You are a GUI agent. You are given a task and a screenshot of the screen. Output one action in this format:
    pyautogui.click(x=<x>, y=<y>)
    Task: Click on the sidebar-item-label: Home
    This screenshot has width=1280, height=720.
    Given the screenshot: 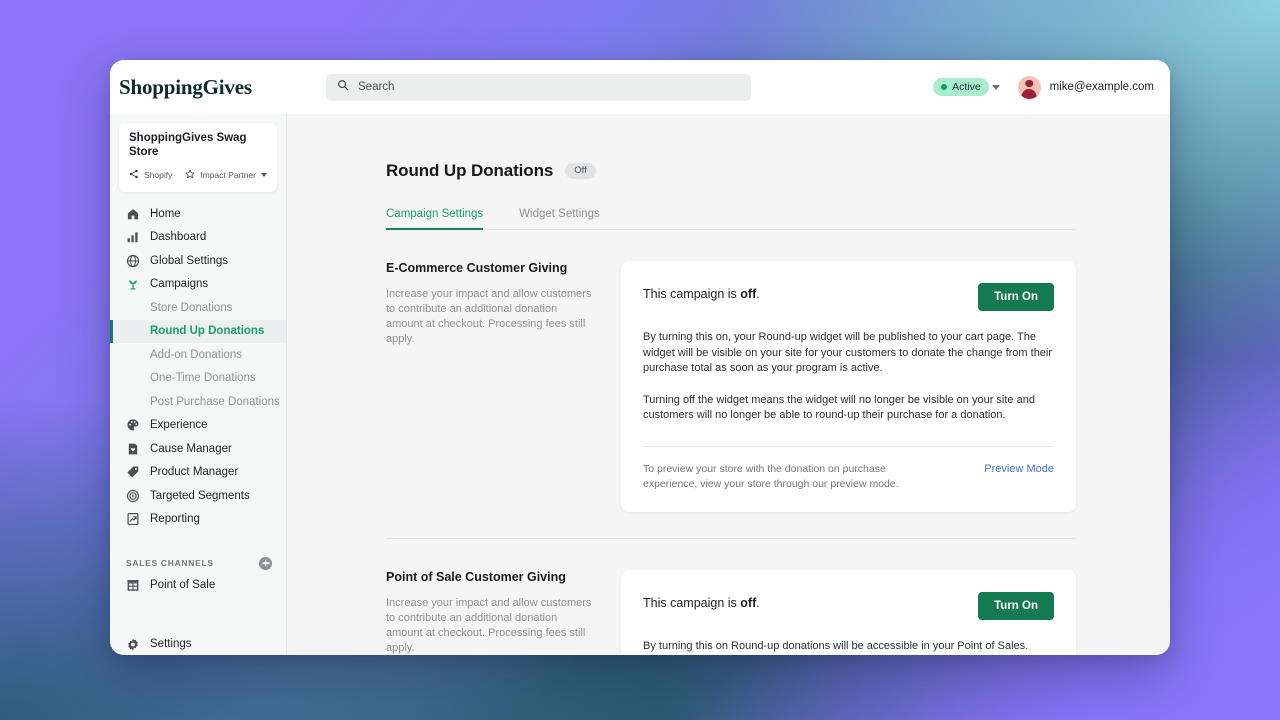 What is the action you would take?
    pyautogui.click(x=165, y=213)
    